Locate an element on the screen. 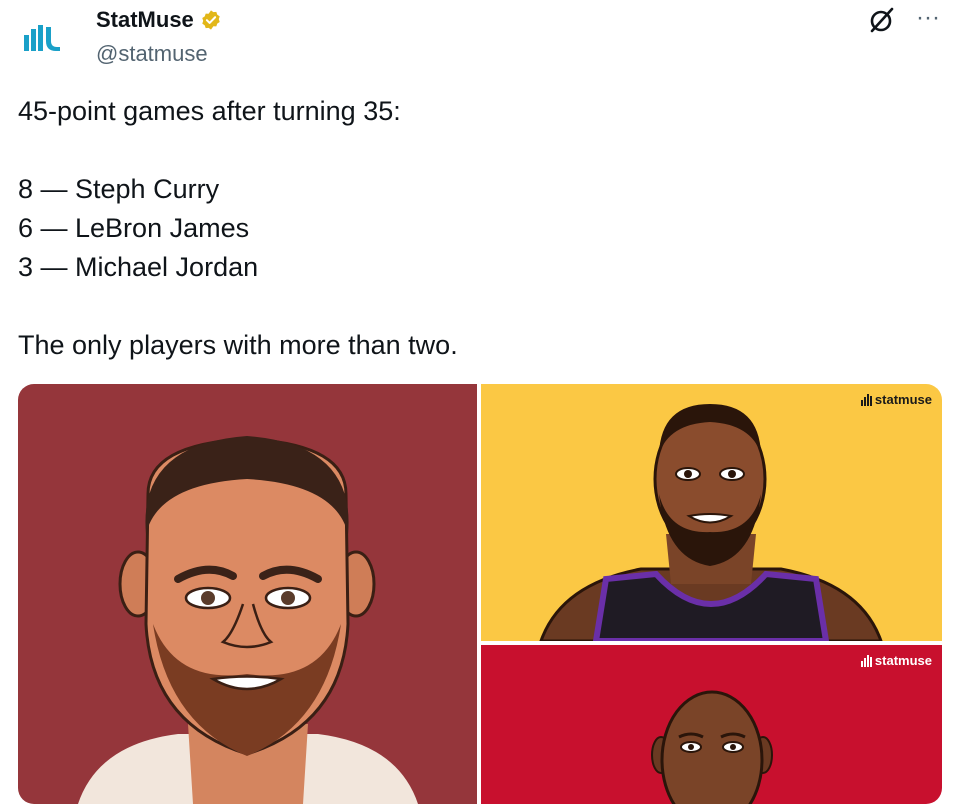 This screenshot has height=804, width=960. media-image-jordan: statmuse is located at coordinates (711, 724).